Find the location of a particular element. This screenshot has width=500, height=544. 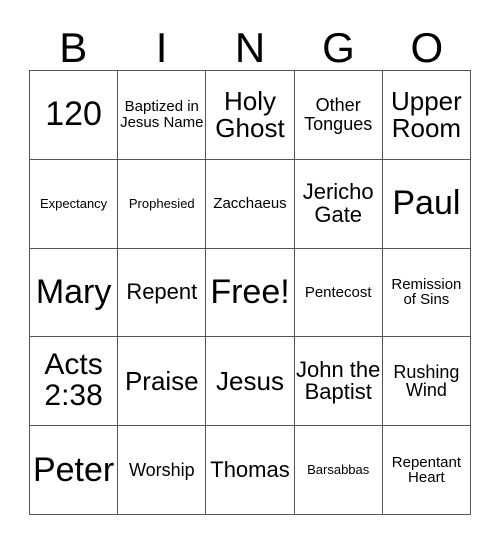

bingo-header-letter-i: I is located at coordinates (161, 47).